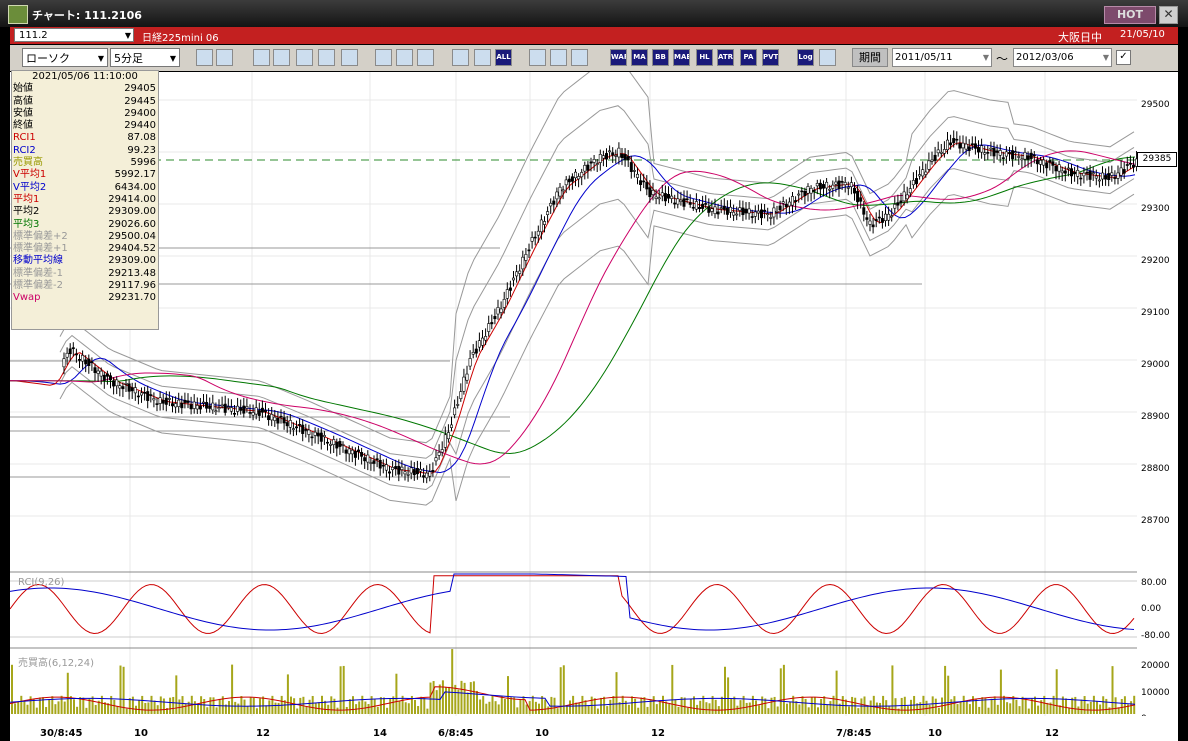 The height and width of the screenshot is (741, 1188). I want to click on candle-icon, so click(460, 57).